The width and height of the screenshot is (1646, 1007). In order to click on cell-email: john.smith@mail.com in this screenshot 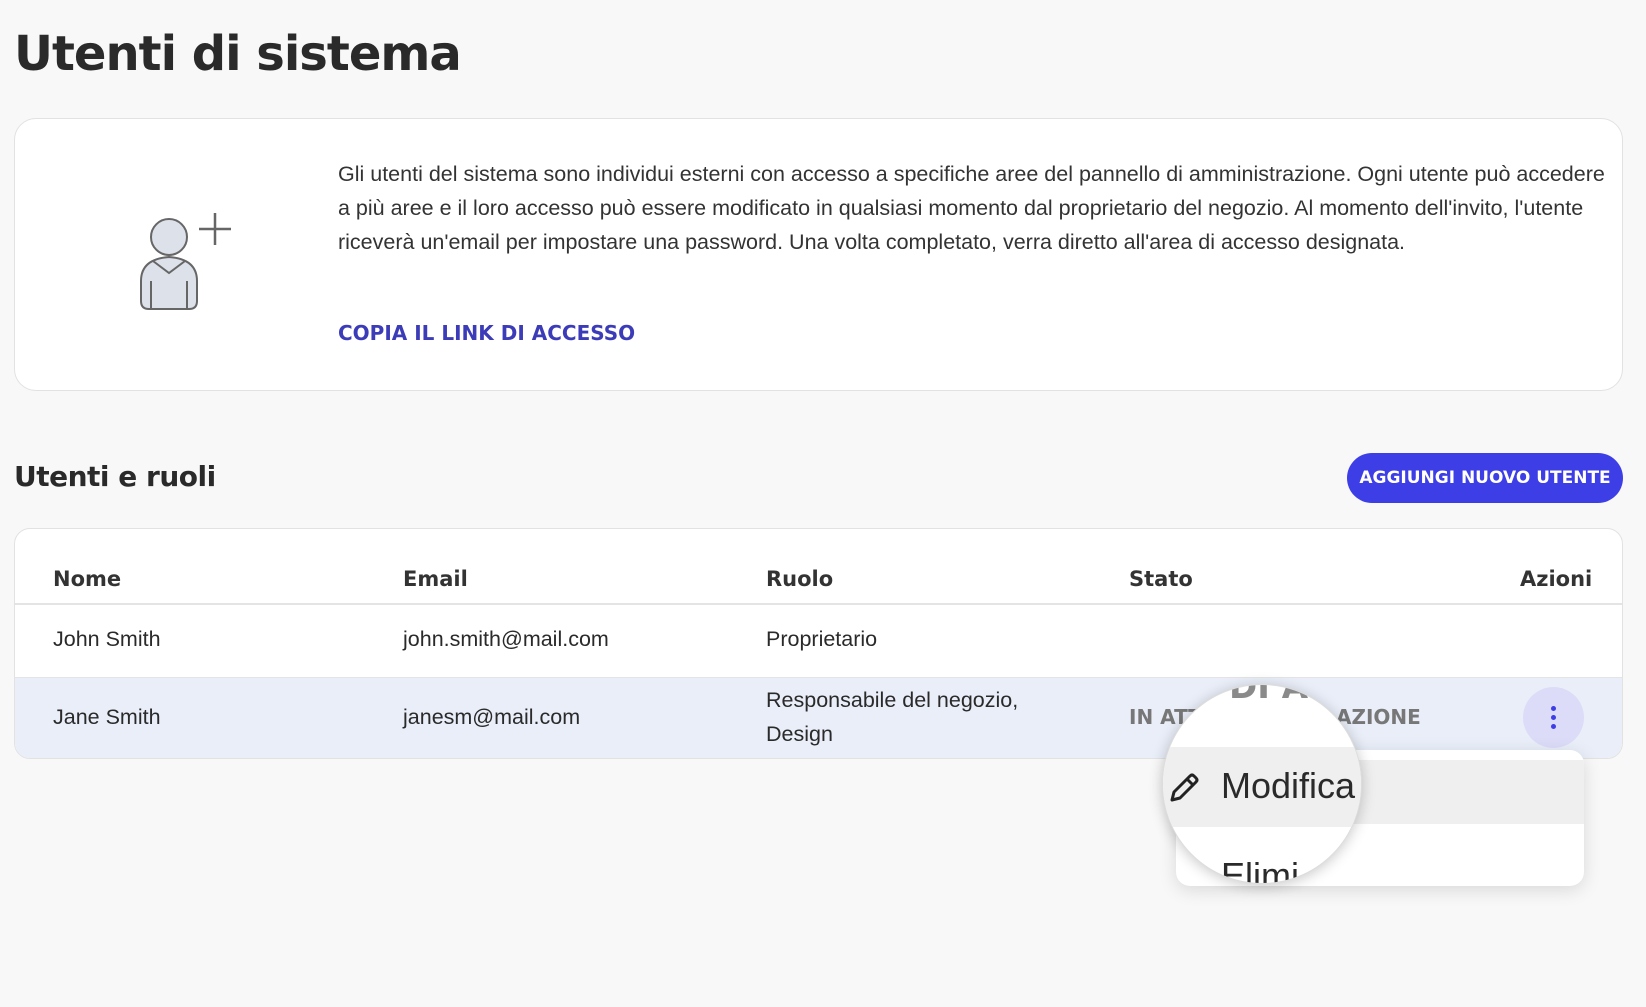, I will do `click(506, 639)`.